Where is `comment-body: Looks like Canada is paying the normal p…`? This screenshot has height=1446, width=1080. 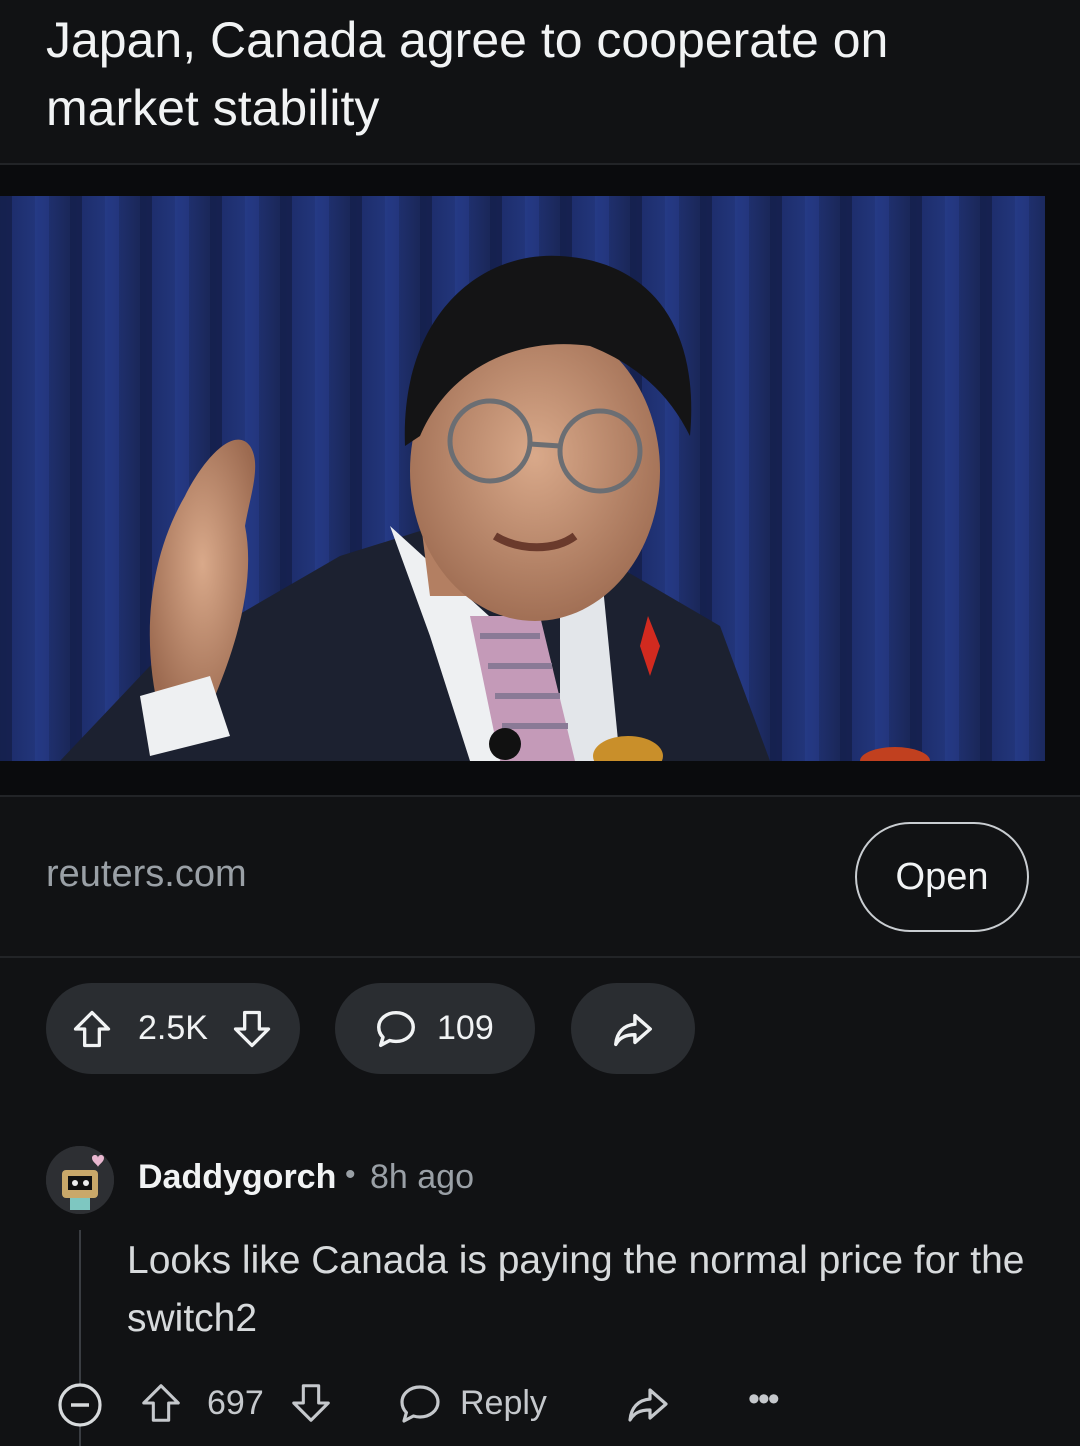
comment-body: Looks like Canada is paying the normal p… is located at coordinates (576, 1289).